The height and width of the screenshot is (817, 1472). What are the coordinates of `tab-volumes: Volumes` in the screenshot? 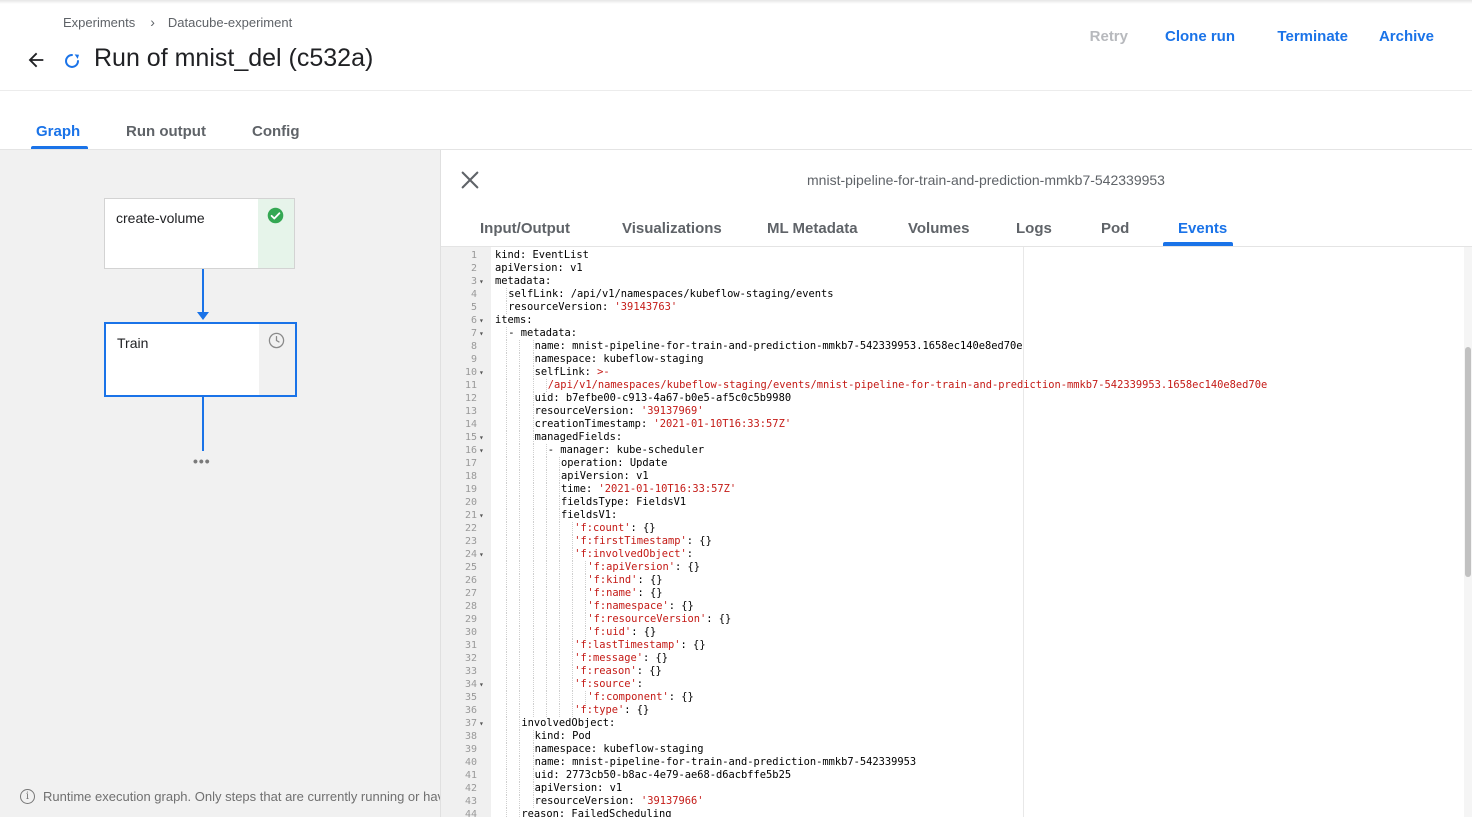 It's located at (938, 228).